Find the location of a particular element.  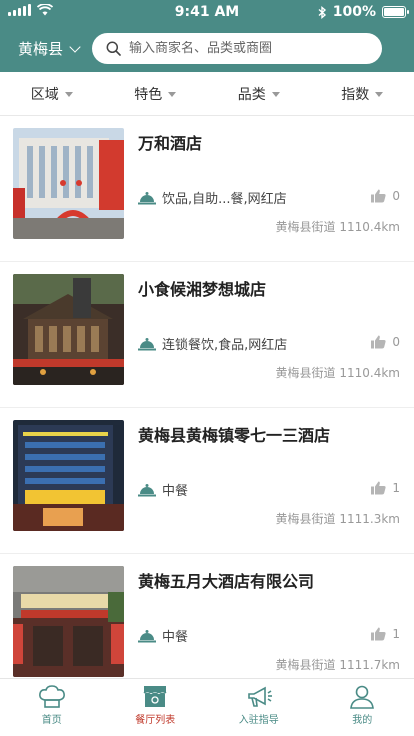

tab-label: 首页 is located at coordinates (51, 720).